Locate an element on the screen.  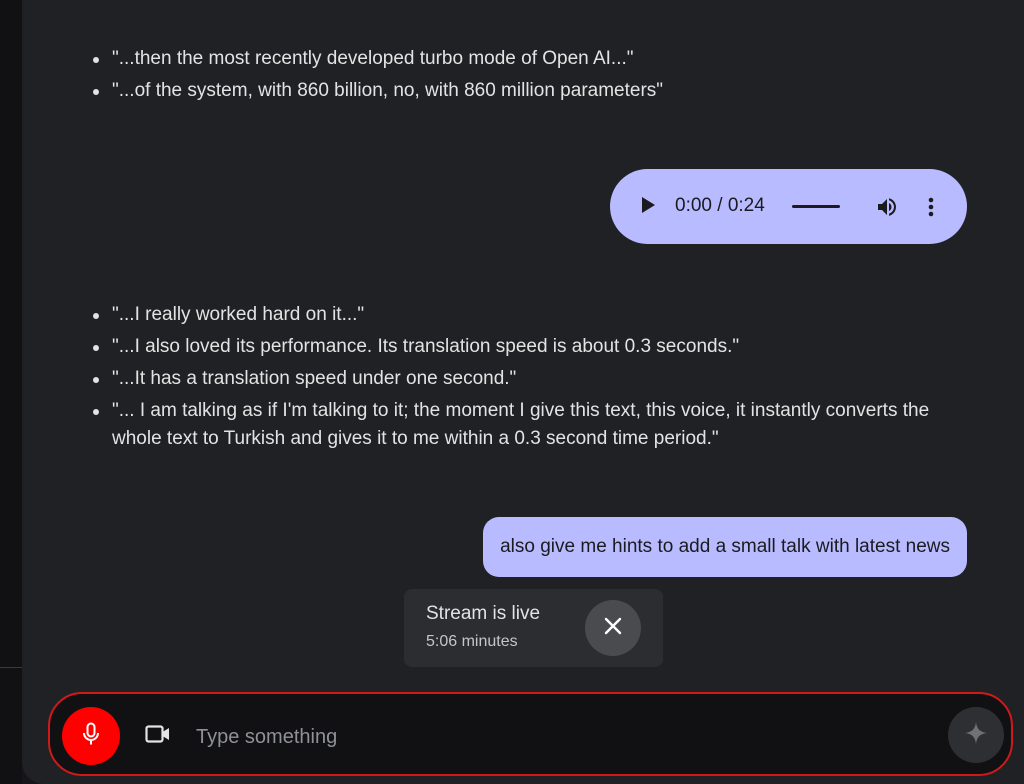
close-stream-button is located at coordinates (613, 628).